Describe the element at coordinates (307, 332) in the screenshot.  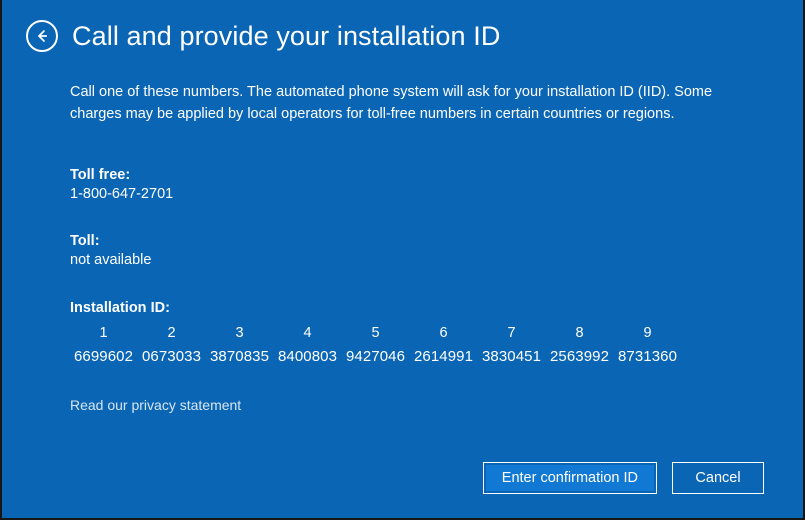
I see `iid-column-index: 4` at that location.